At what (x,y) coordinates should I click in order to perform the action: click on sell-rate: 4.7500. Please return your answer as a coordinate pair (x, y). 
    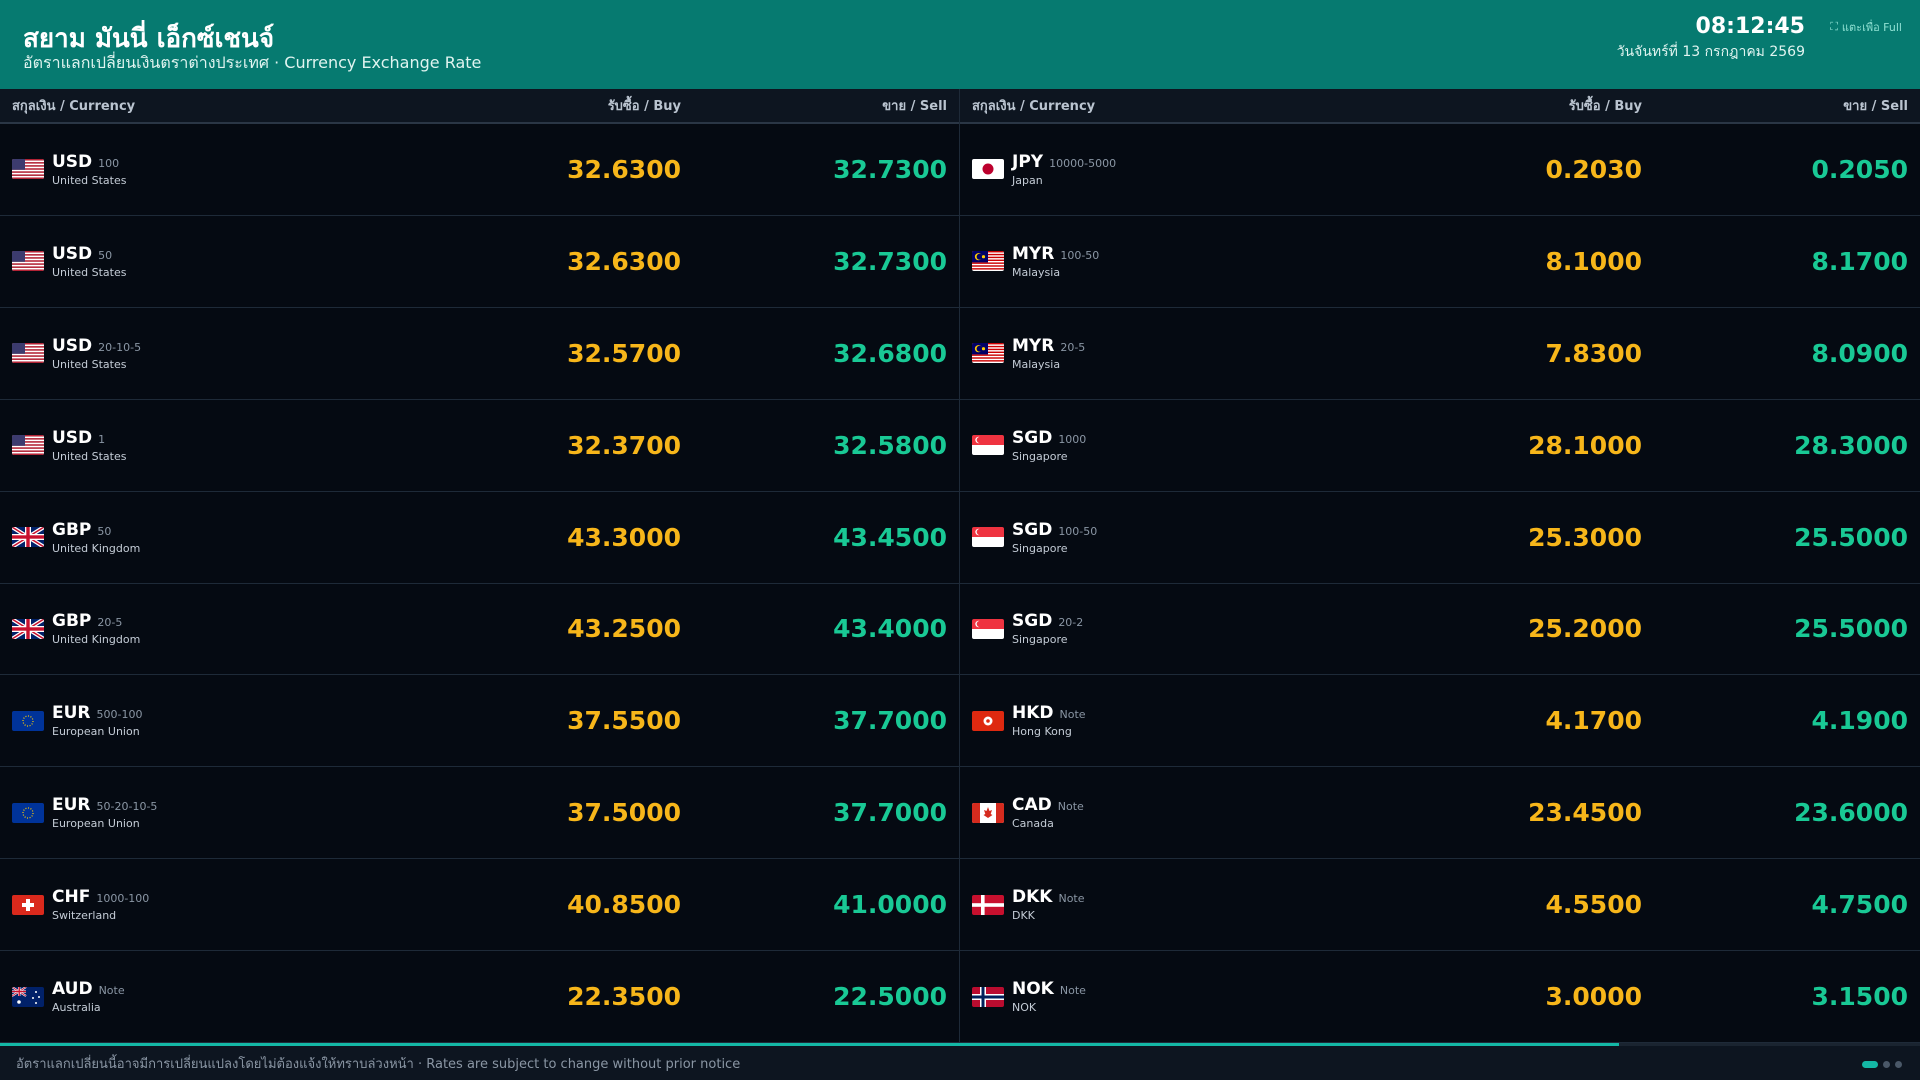
    Looking at the image, I should click on (1859, 905).